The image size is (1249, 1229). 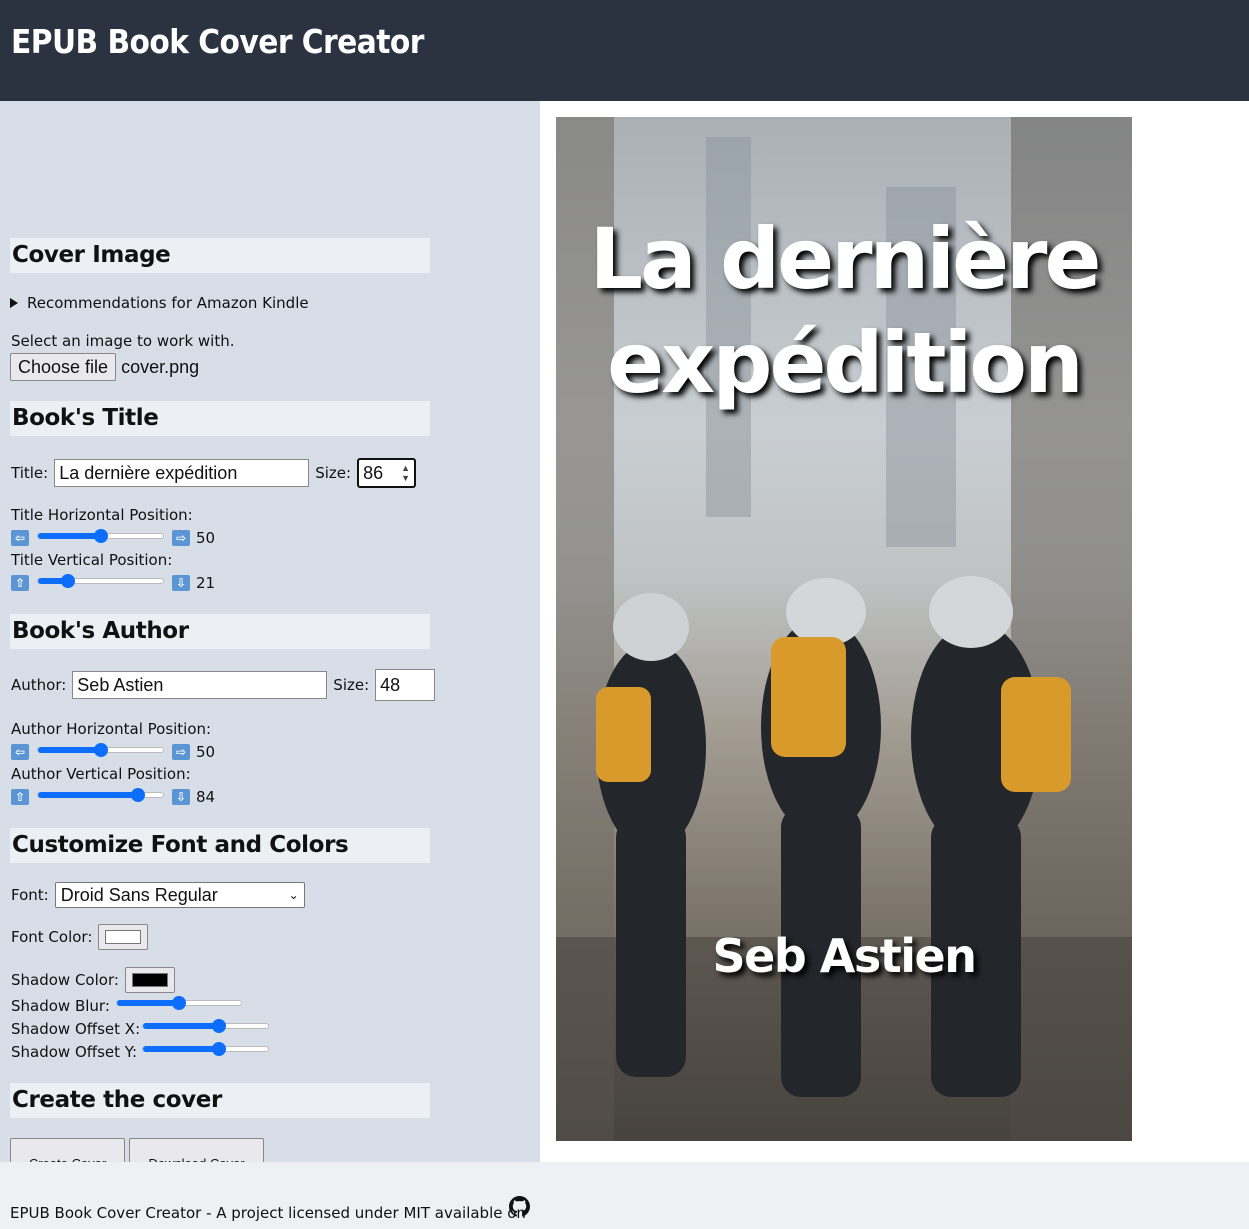 What do you see at coordinates (39, 685) in the screenshot?
I see `author-label: Author:` at bounding box center [39, 685].